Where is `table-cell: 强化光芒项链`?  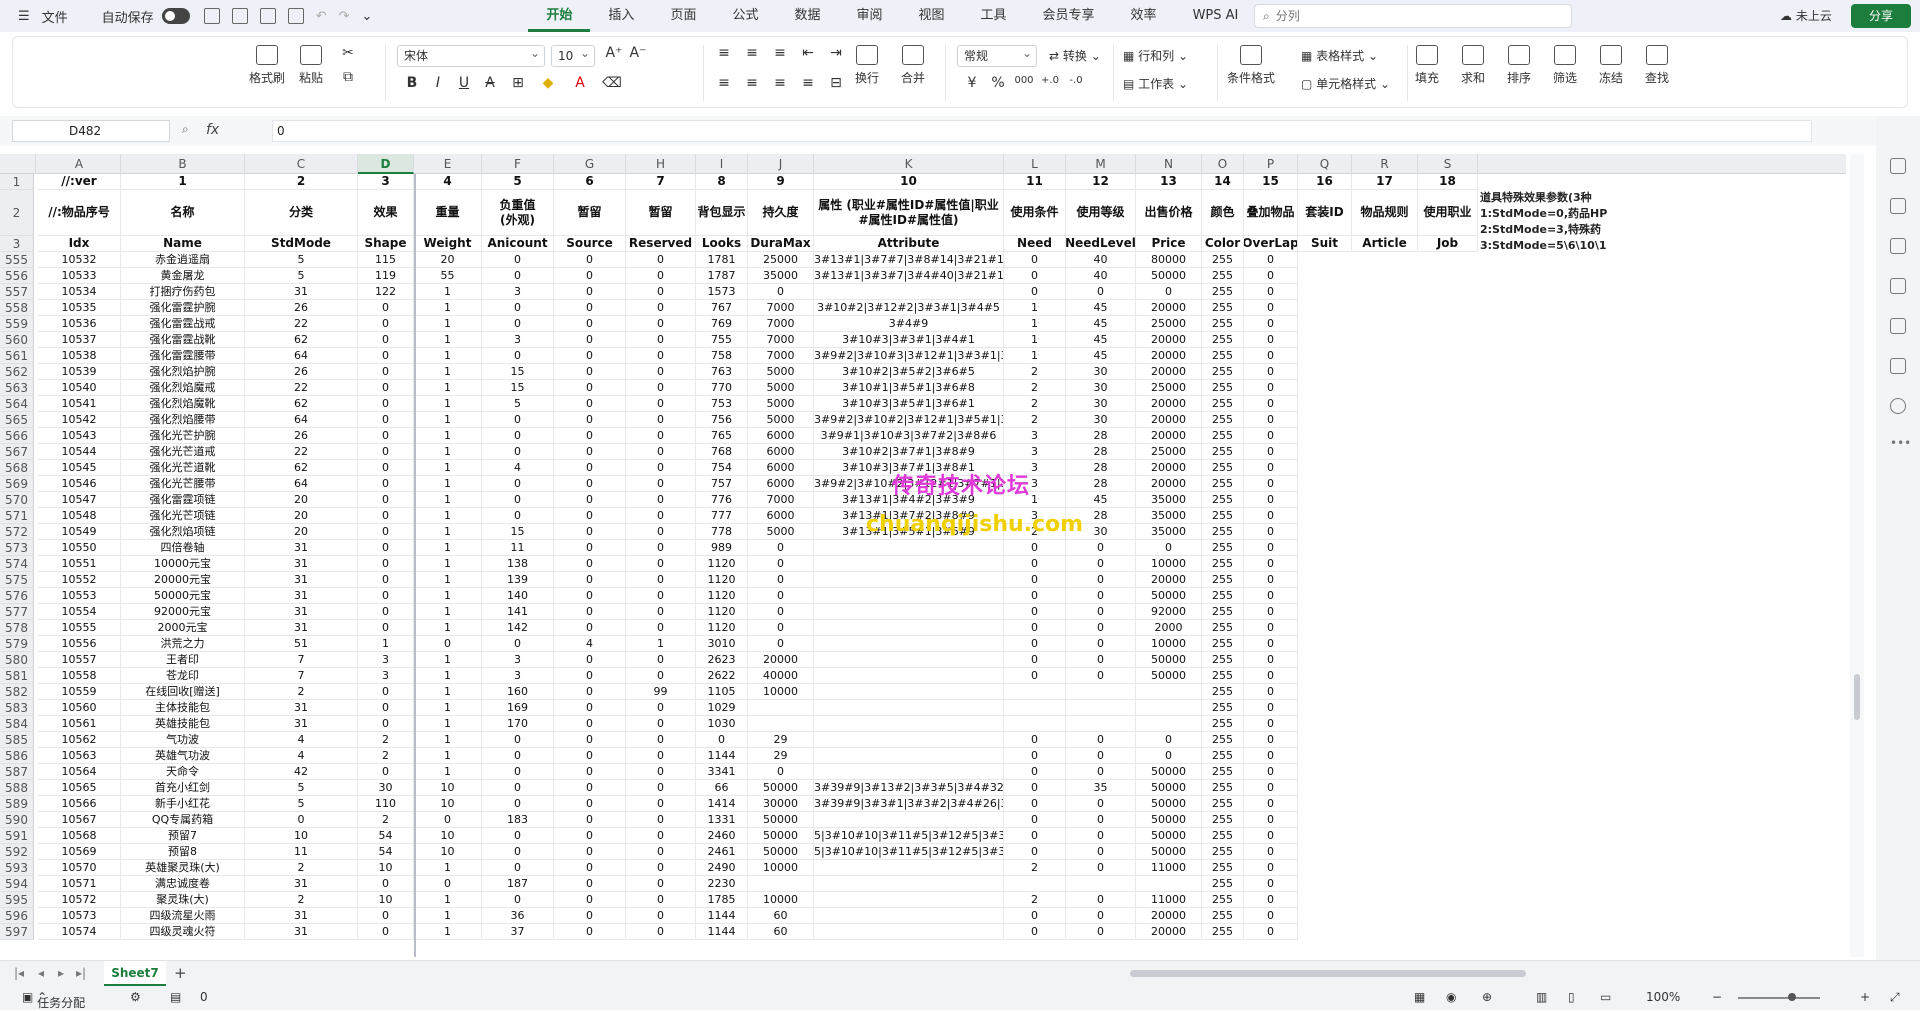 table-cell: 强化光芒项链 is located at coordinates (183, 516).